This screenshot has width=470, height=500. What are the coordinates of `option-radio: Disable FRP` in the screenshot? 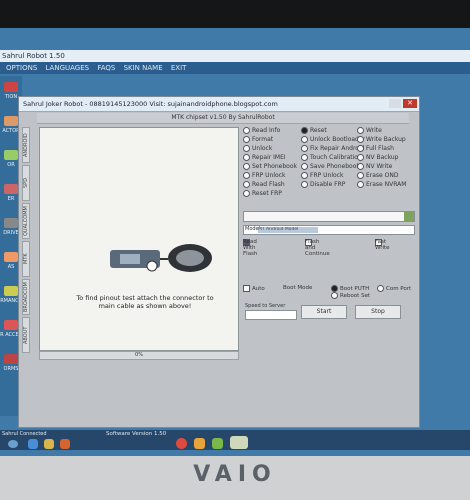 It's located at (323, 184).